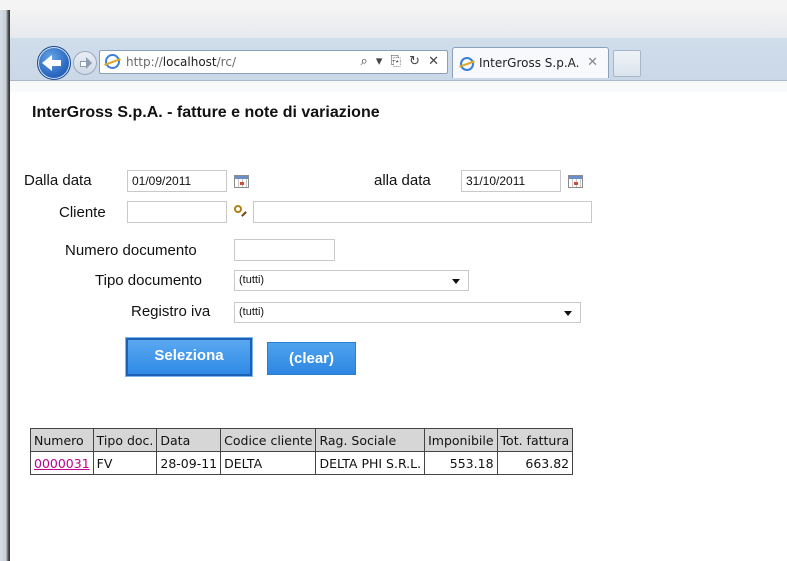  What do you see at coordinates (284, 250) in the screenshot?
I see `numero-documento-input` at bounding box center [284, 250].